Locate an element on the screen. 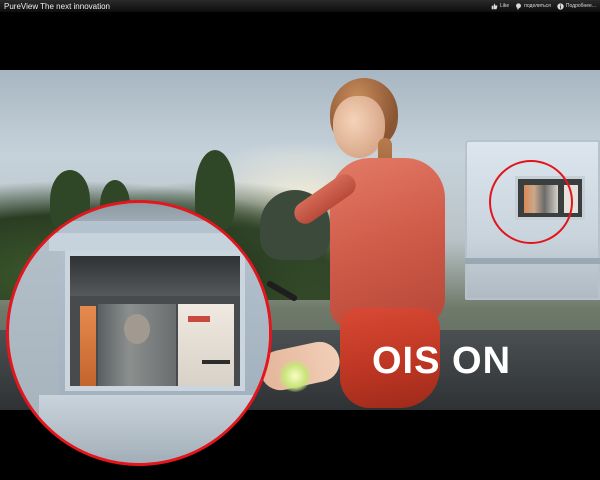  thumbs-up-icon is located at coordinates (494, 6).